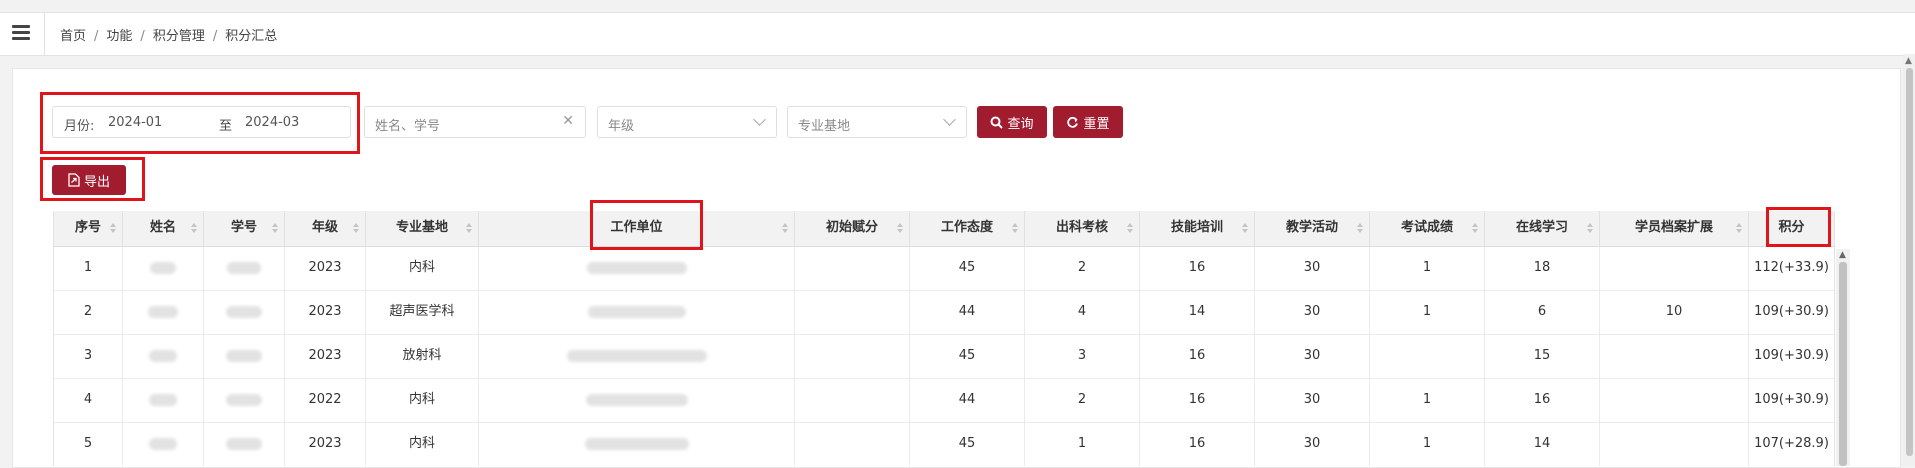  Describe the element at coordinates (422, 356) in the screenshot. I see `cell-specialty-base: 放射科` at that location.